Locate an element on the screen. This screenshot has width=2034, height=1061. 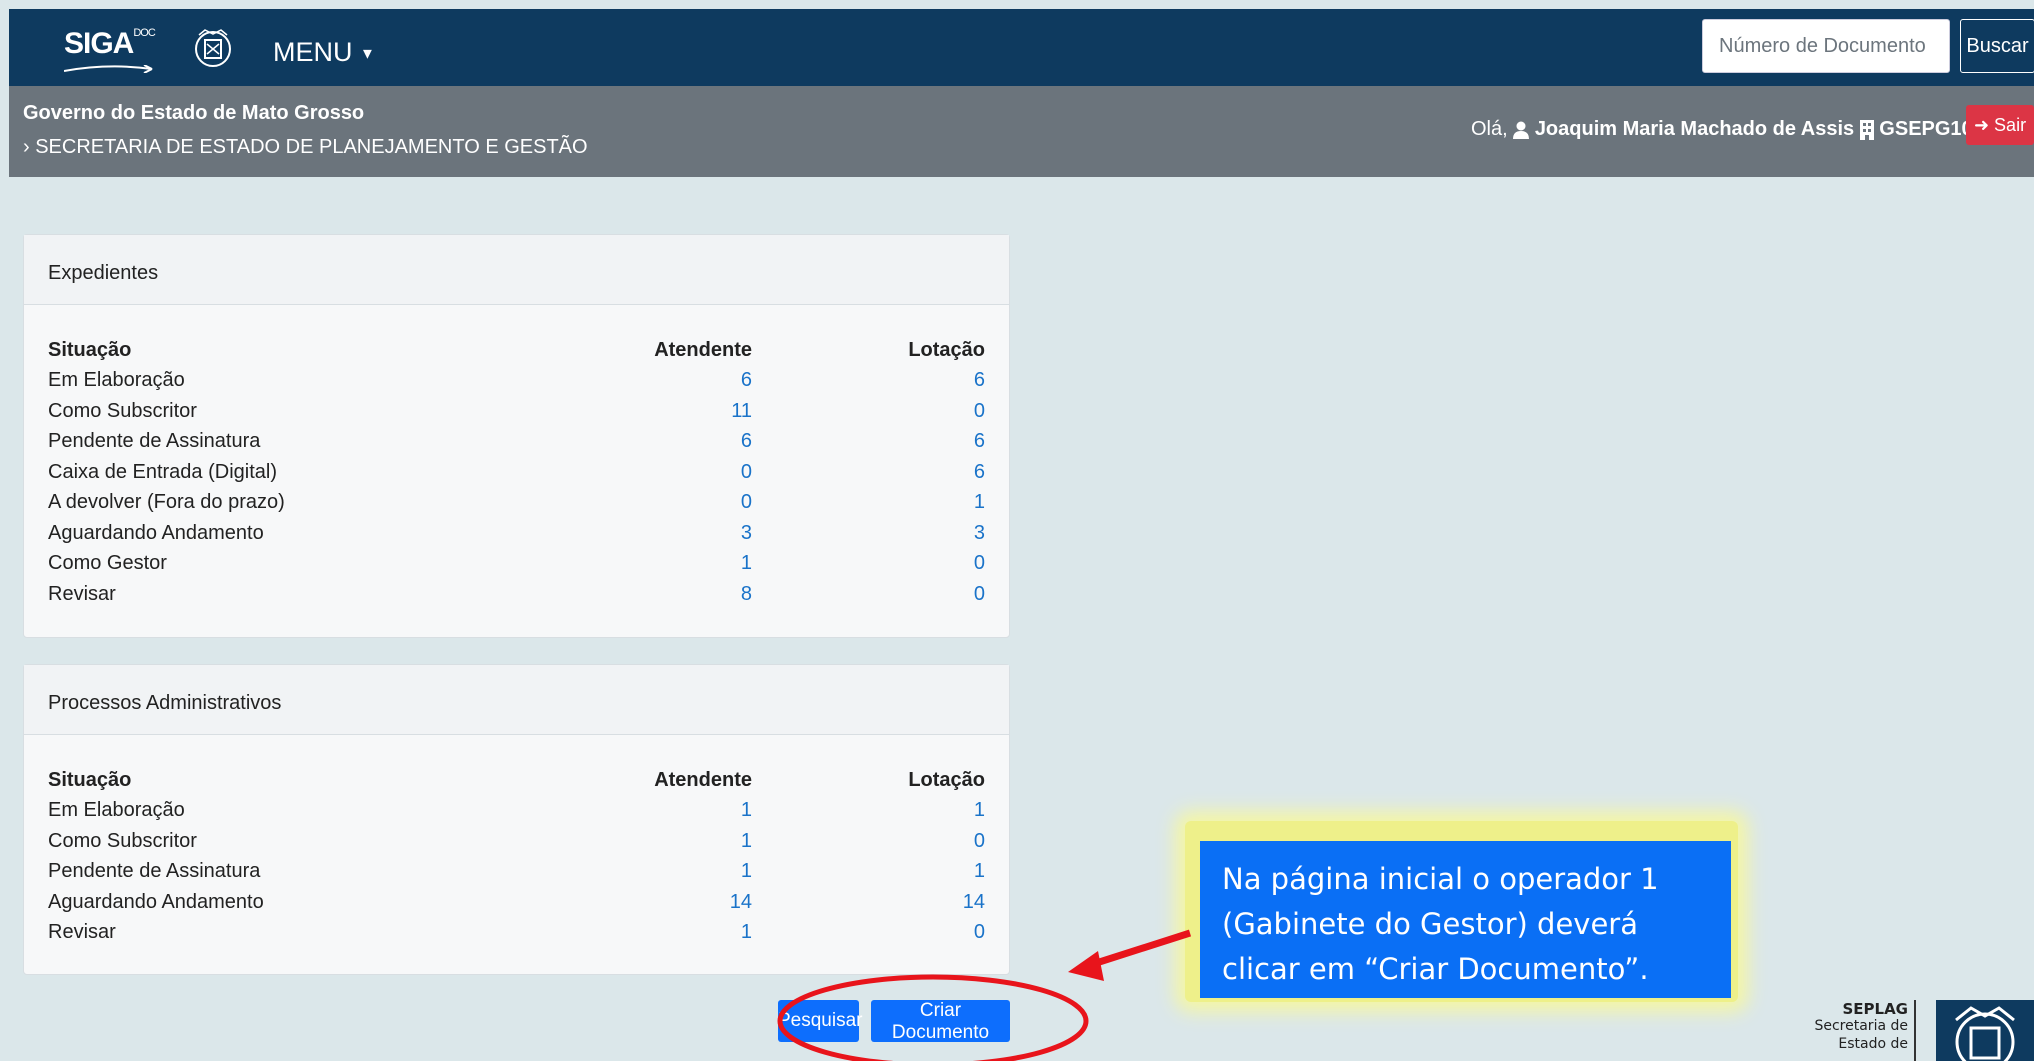
user-name: Joaquim Maria Machado de Assis is located at coordinates (1694, 129).